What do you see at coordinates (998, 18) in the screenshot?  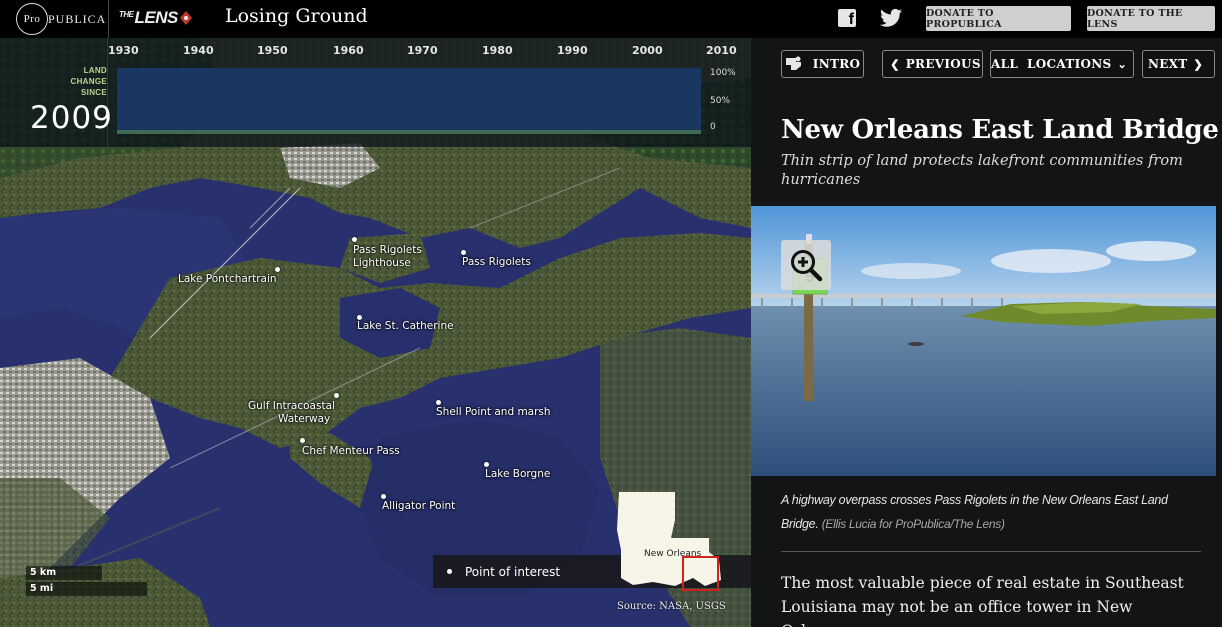 I see `donate-propublica-button: DONATE TO PROPUBLICA` at bounding box center [998, 18].